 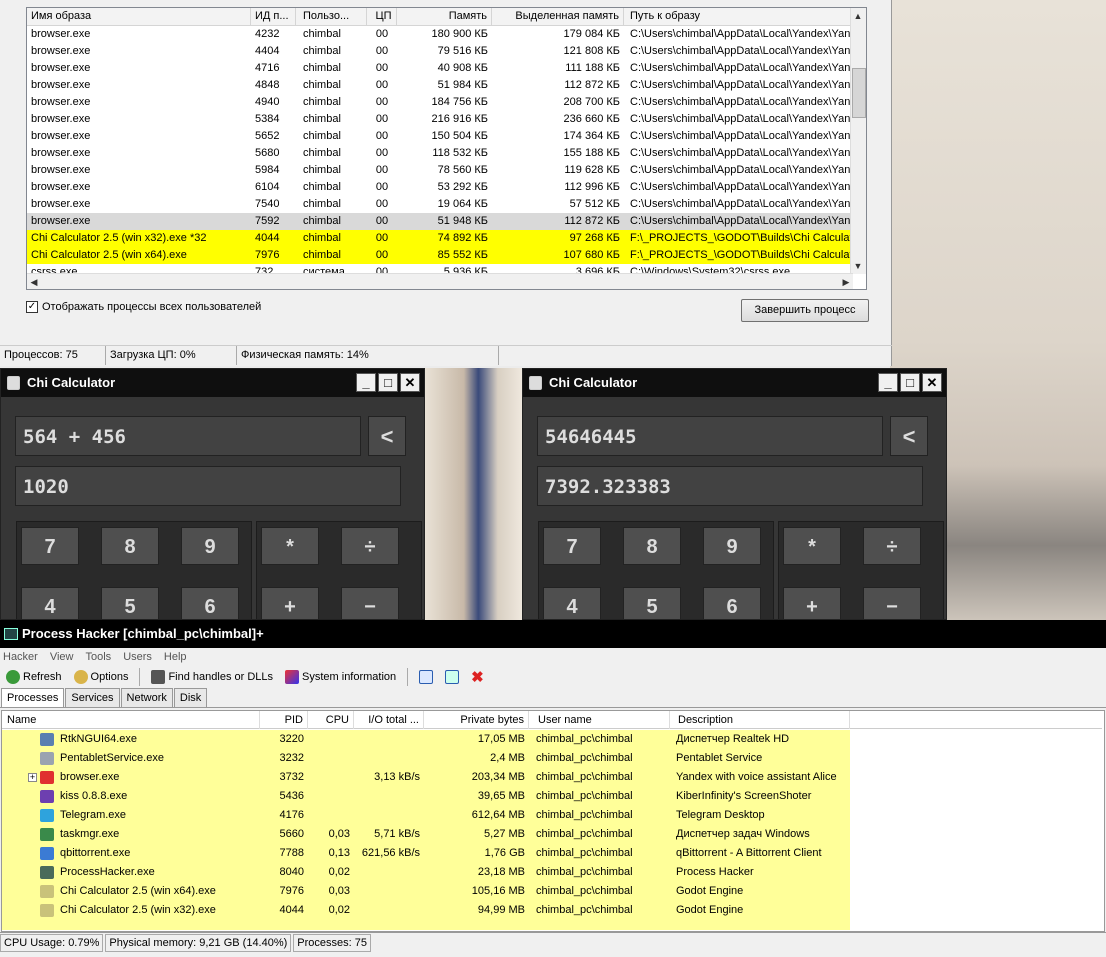 I want to click on window-button, so click(x=426, y=677).